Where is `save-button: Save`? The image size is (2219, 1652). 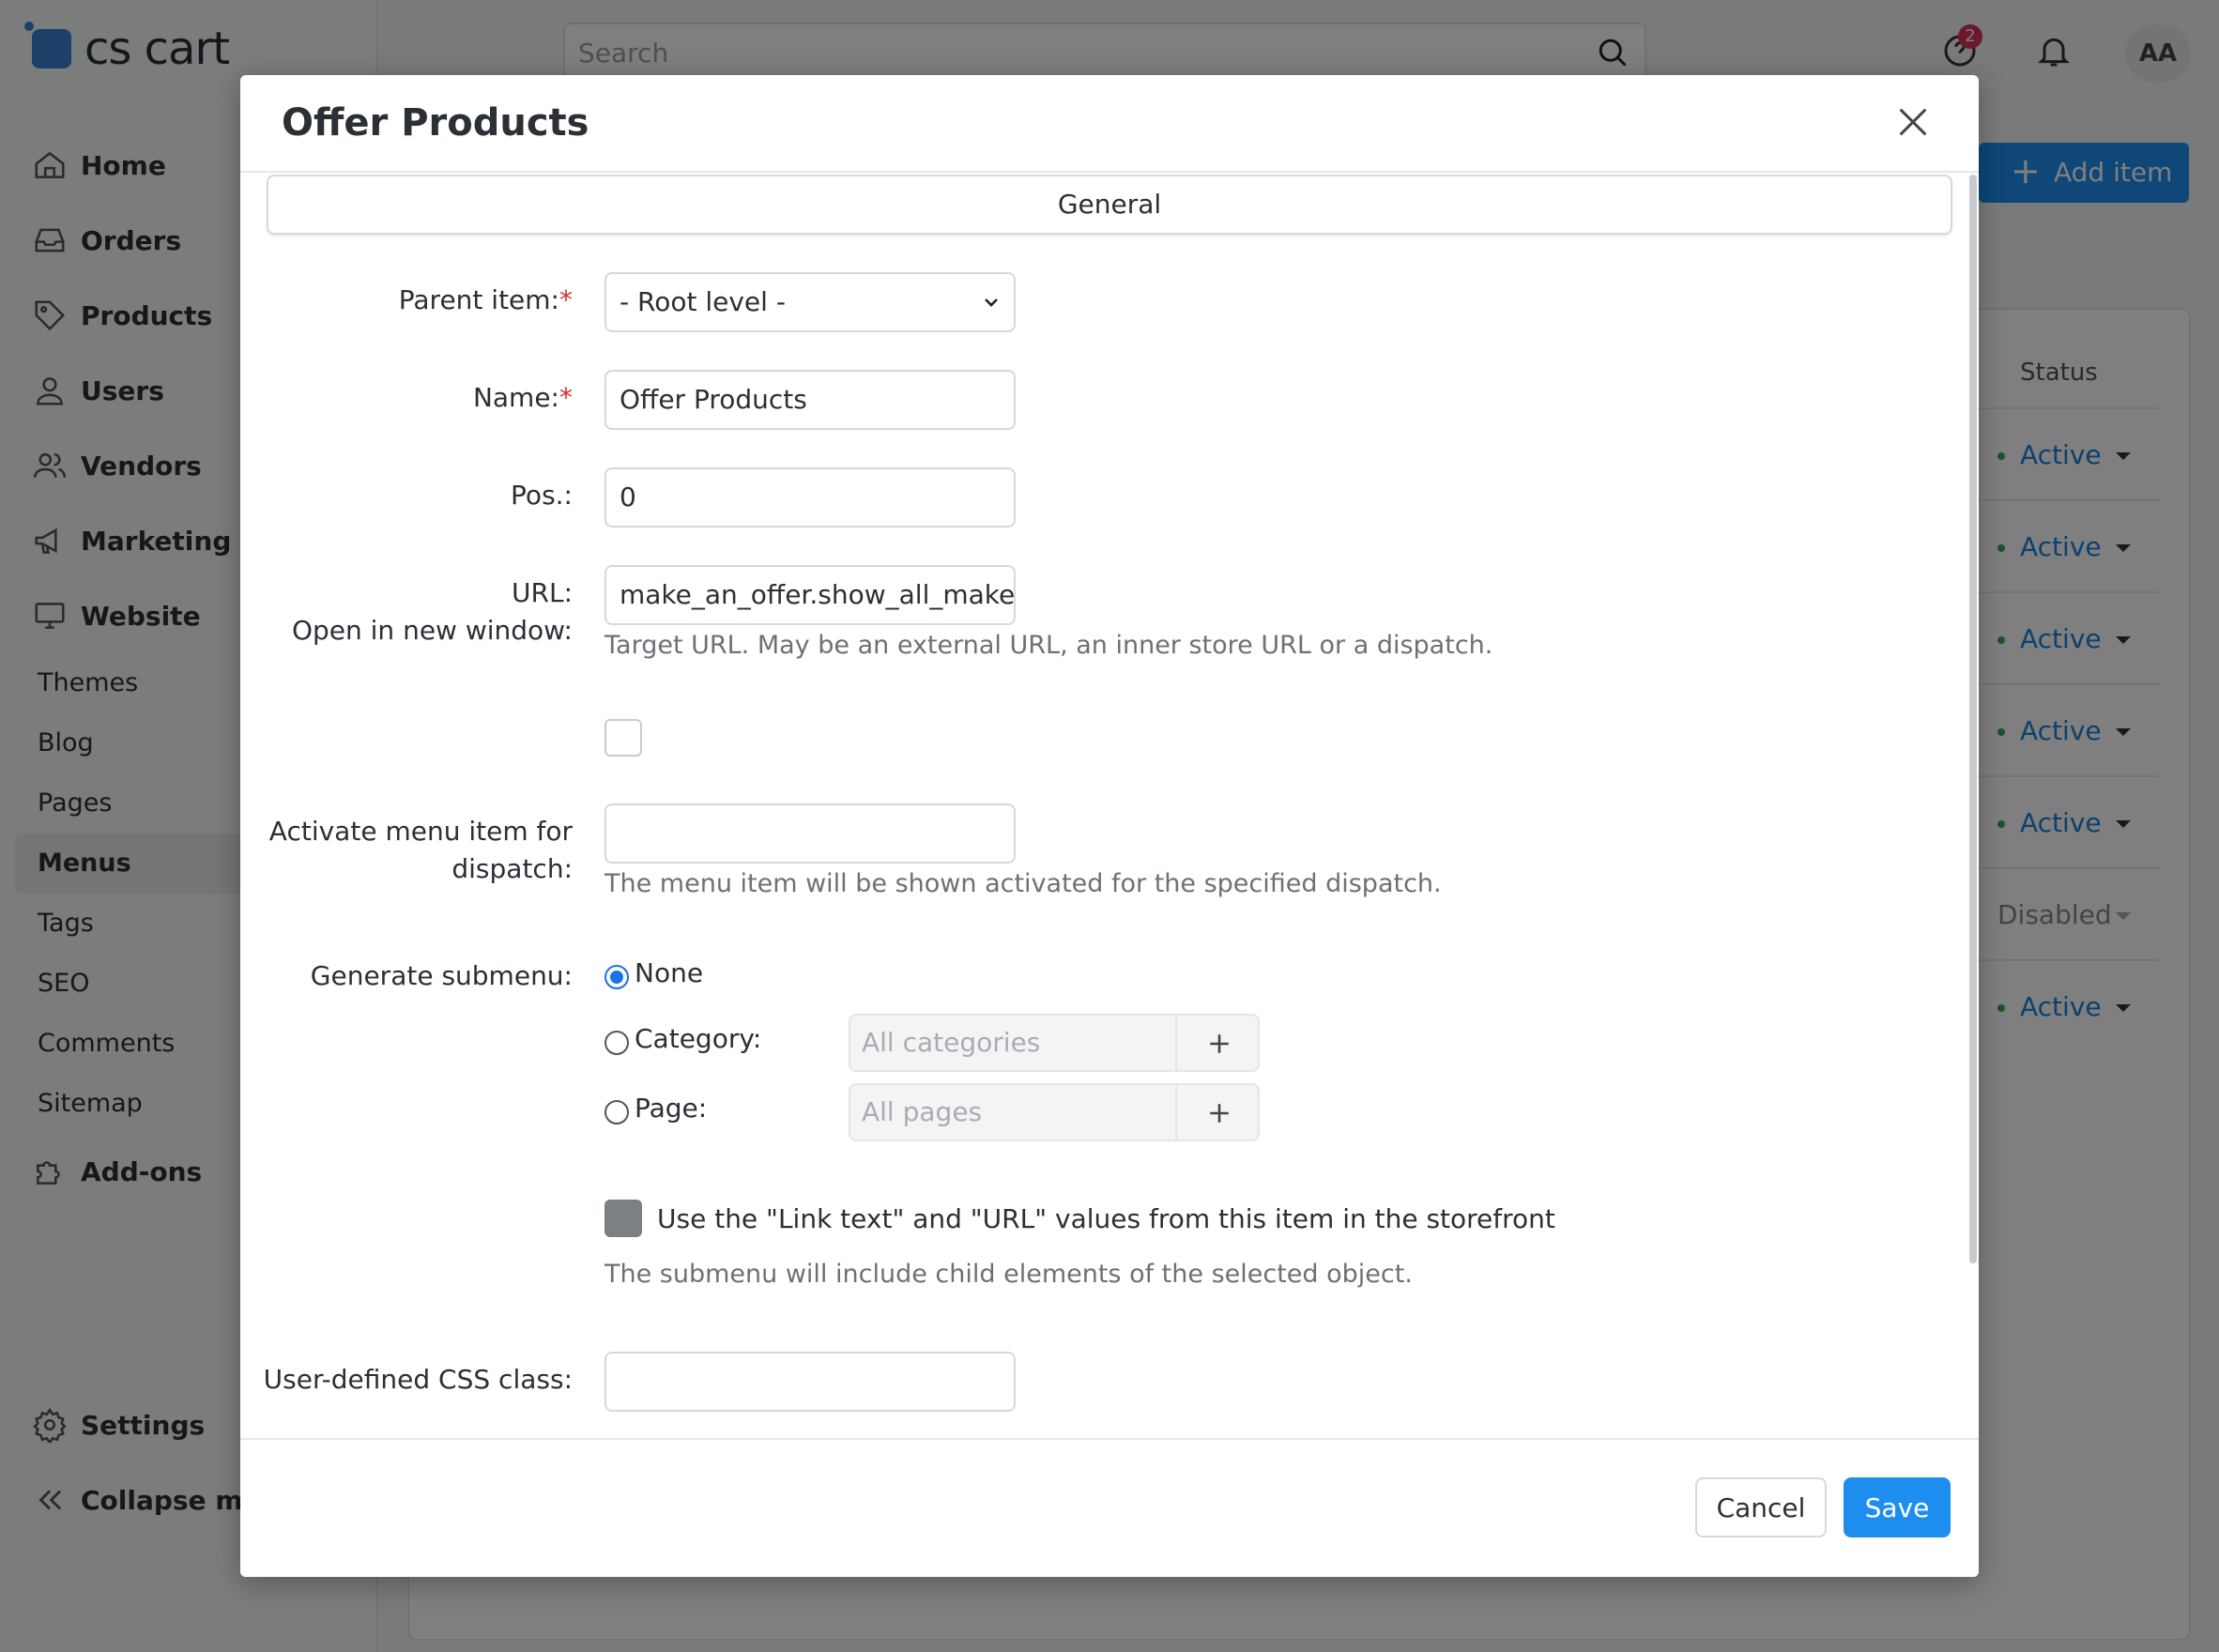 save-button: Save is located at coordinates (1898, 1507).